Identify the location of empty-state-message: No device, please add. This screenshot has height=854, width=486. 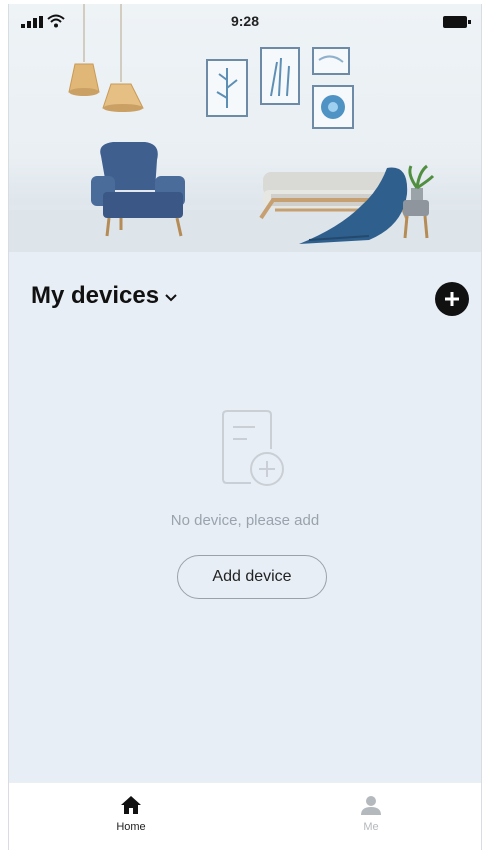
(245, 520).